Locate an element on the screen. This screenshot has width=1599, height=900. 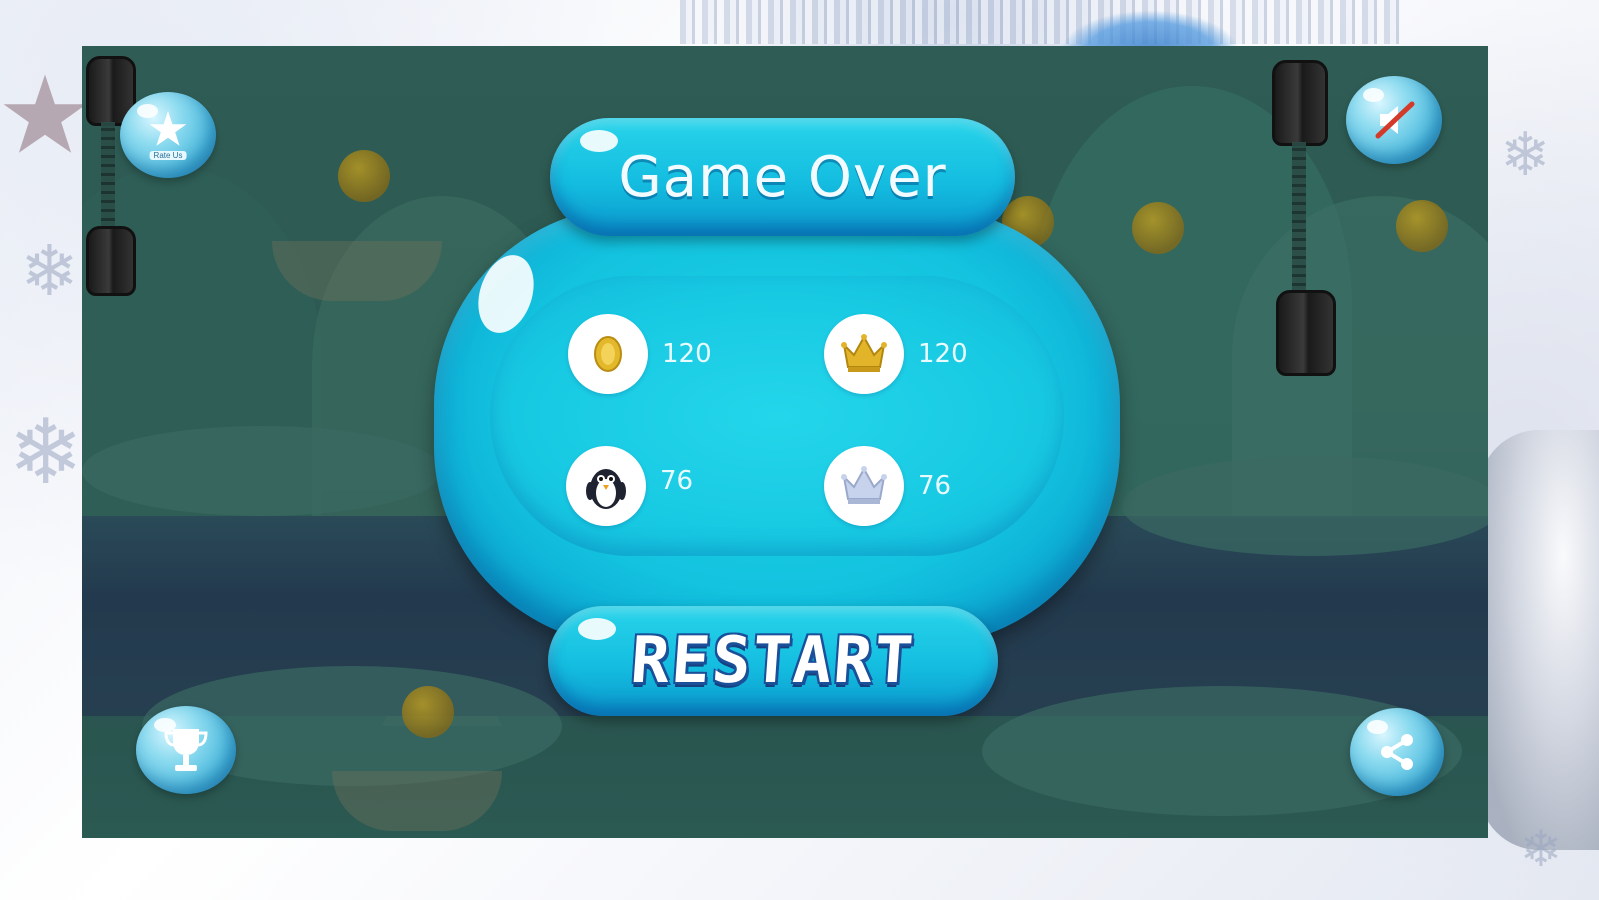
trophy-icon is located at coordinates (186, 750).